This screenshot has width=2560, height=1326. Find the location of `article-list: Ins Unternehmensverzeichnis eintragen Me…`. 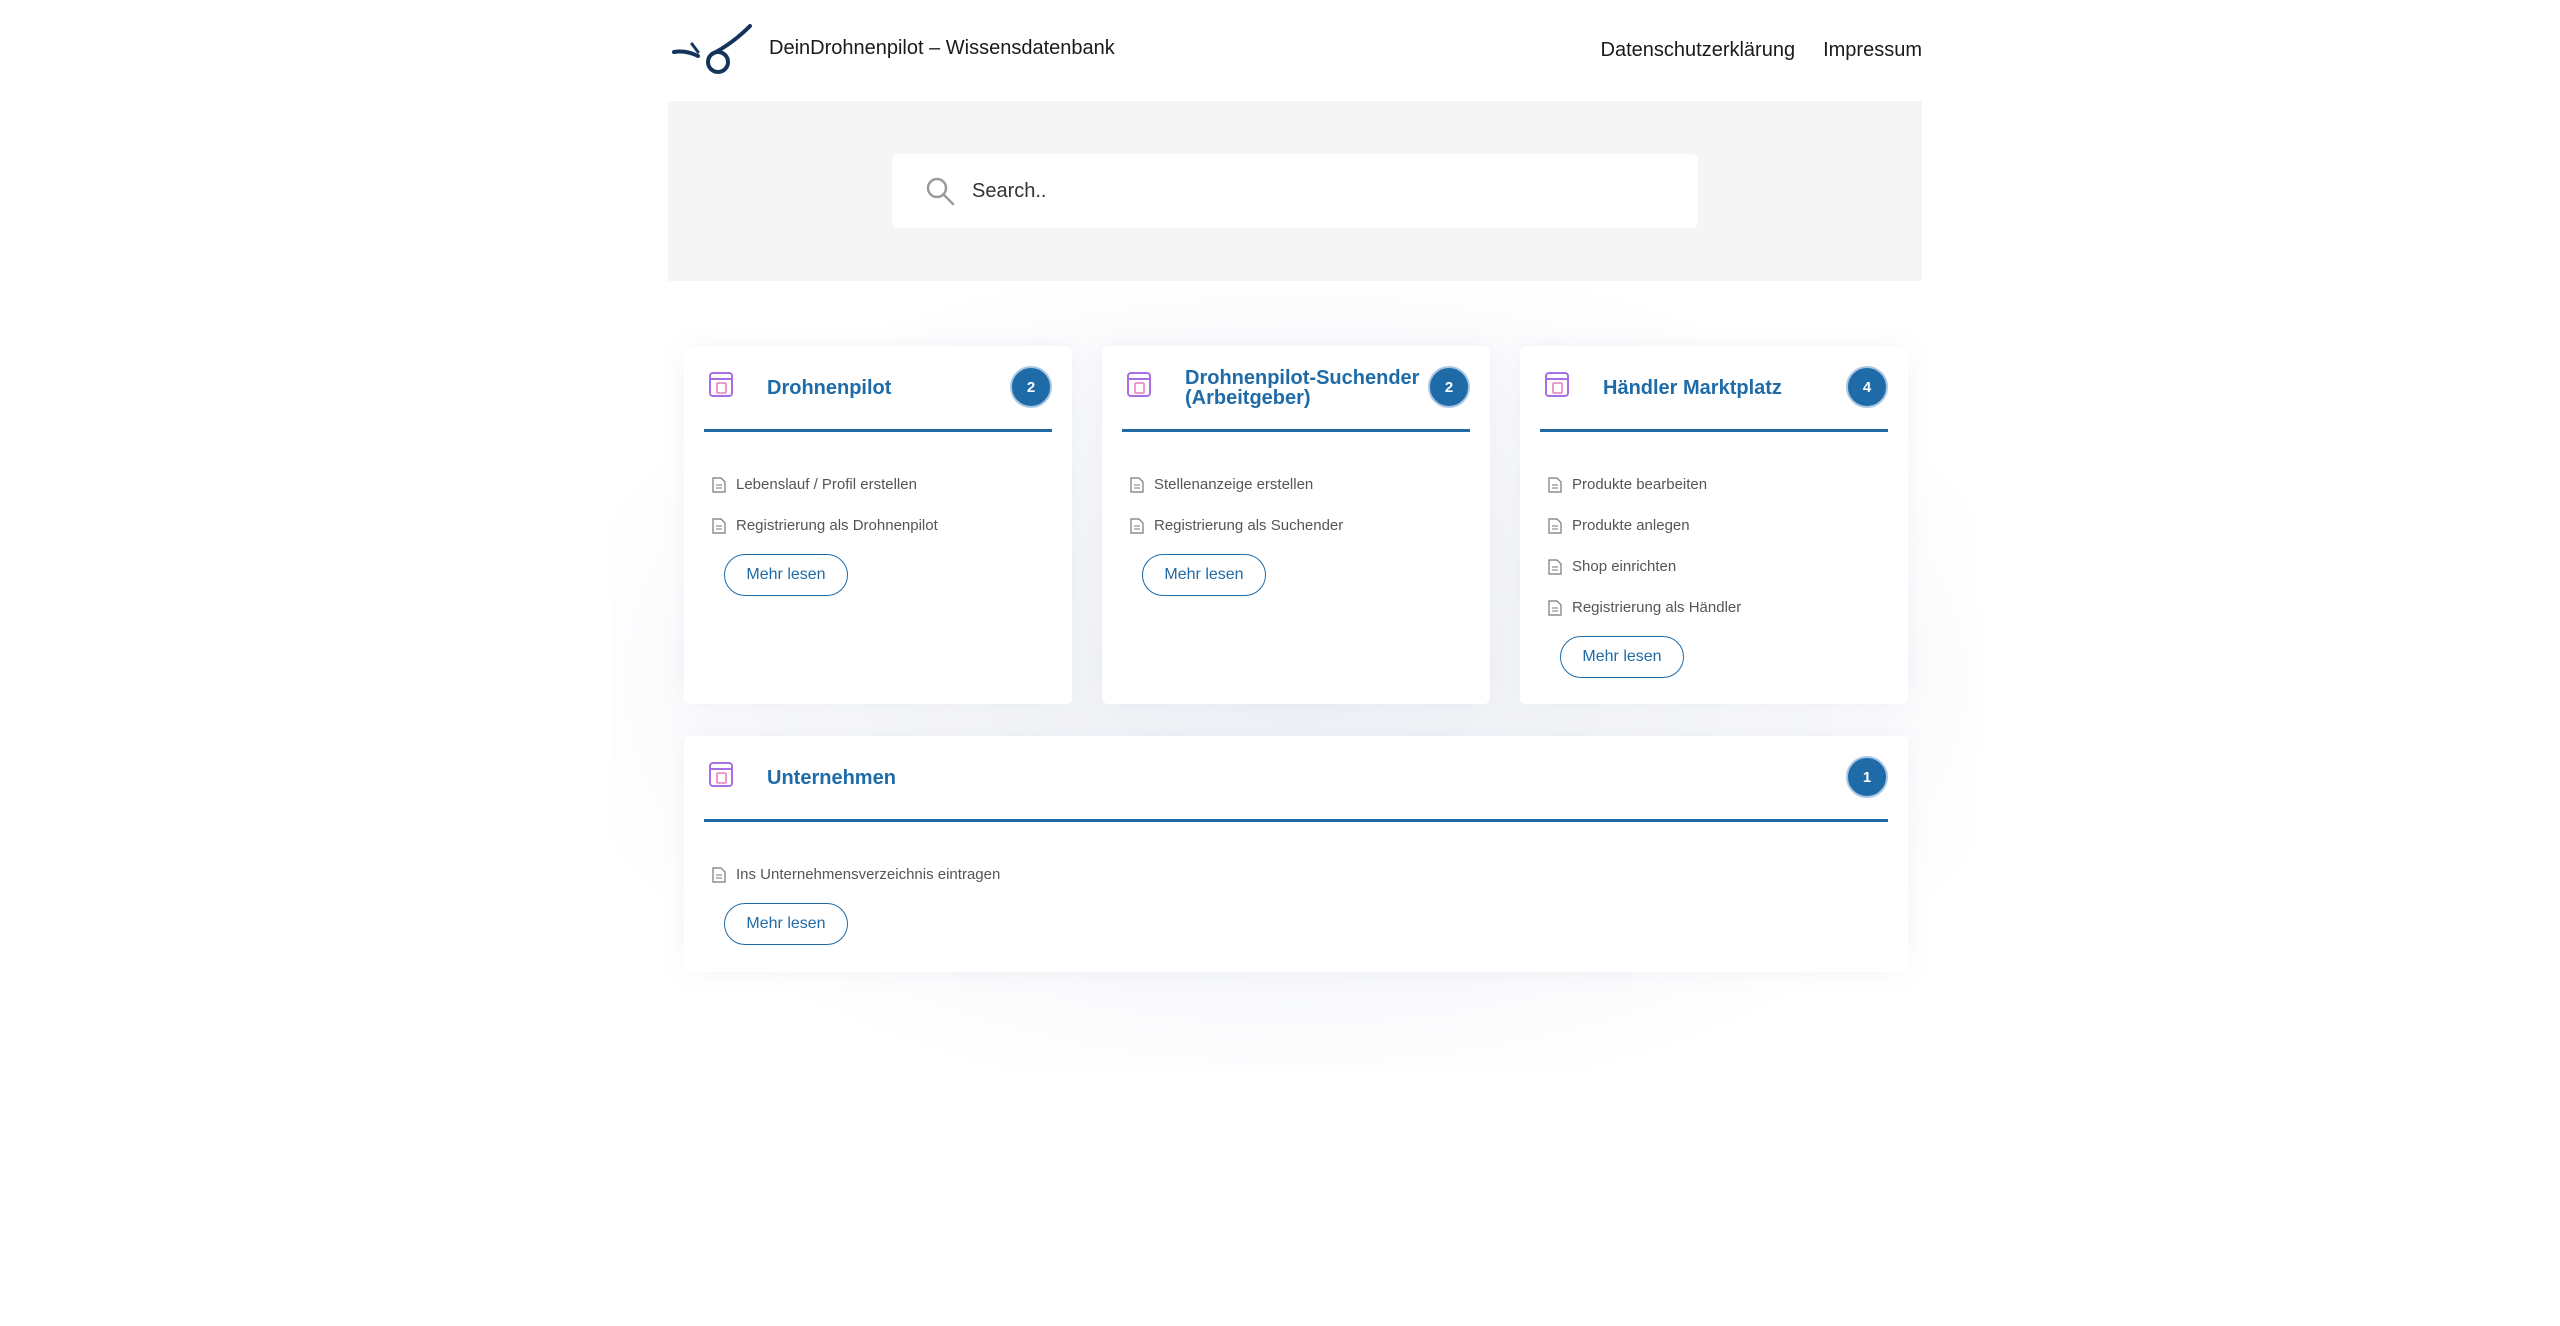

article-list: Ins Unternehmensverzeichnis eintragen Me… is located at coordinates (856, 899).